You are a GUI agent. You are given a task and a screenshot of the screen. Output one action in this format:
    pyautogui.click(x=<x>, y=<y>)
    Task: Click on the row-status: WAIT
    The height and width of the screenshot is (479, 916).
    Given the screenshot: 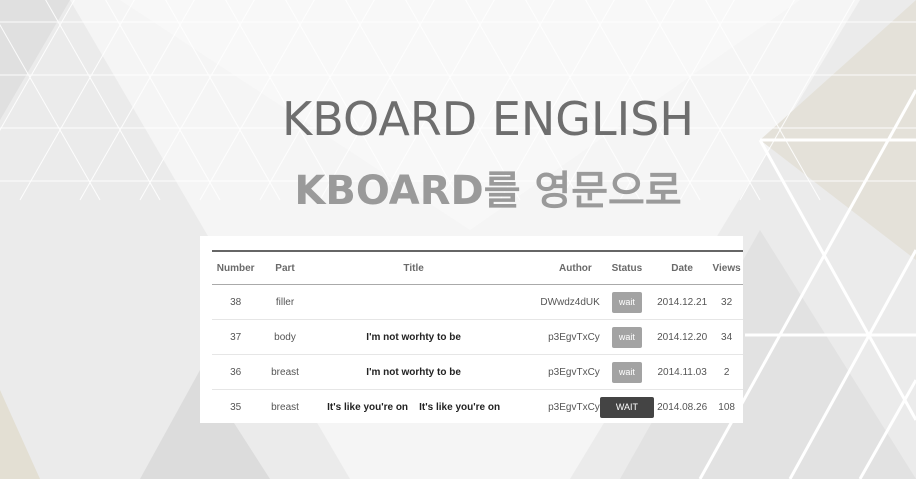 What is the action you would take?
    pyautogui.click(x=626, y=407)
    